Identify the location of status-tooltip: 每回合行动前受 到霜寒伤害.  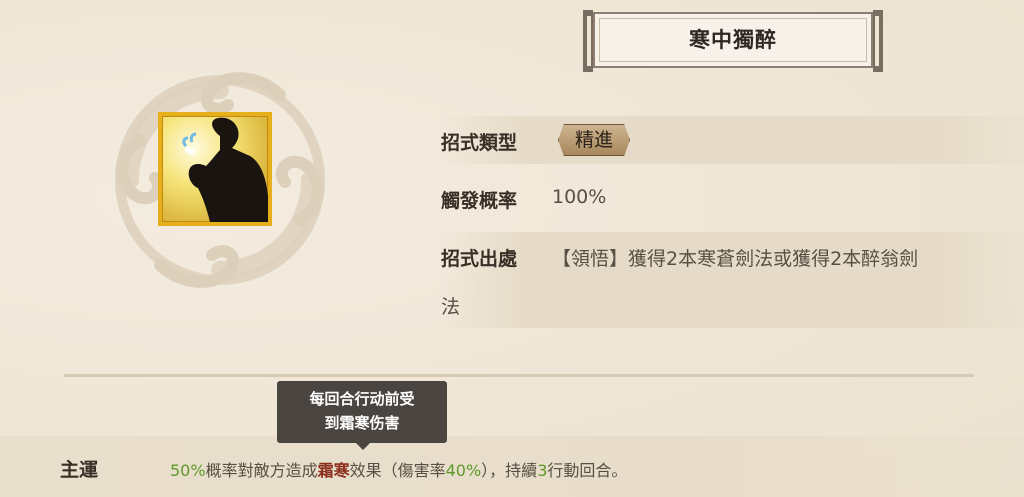
(362, 415).